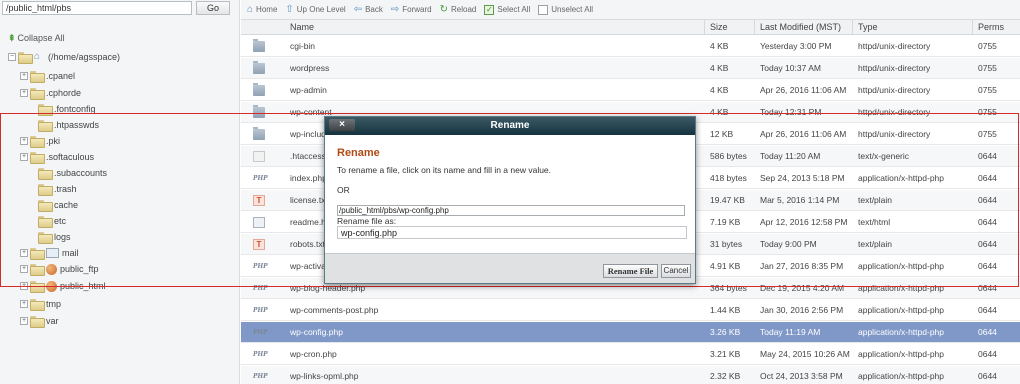 The image size is (1020, 384). What do you see at coordinates (52, 189) in the screenshot?
I see `tree-item: .trash` at bounding box center [52, 189].